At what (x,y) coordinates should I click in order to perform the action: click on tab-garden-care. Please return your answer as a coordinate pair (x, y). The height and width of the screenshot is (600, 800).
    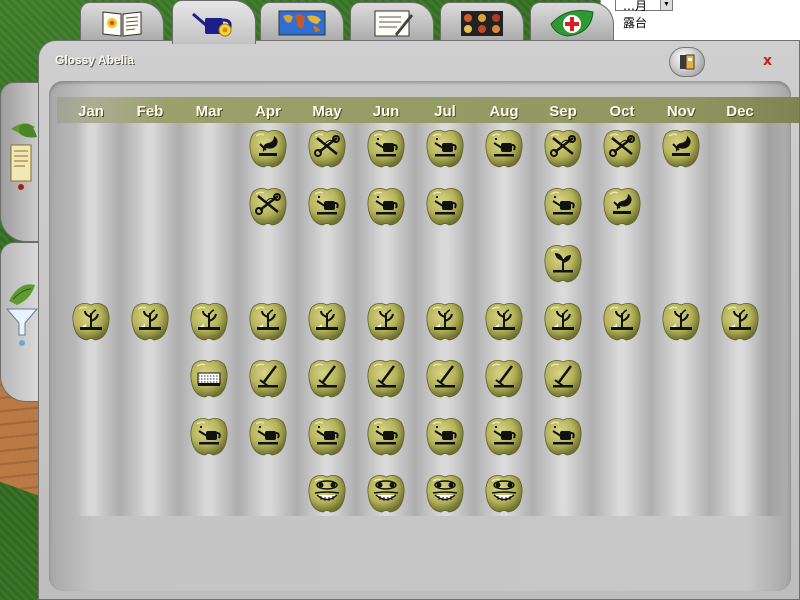
    Looking at the image, I should click on (214, 22).